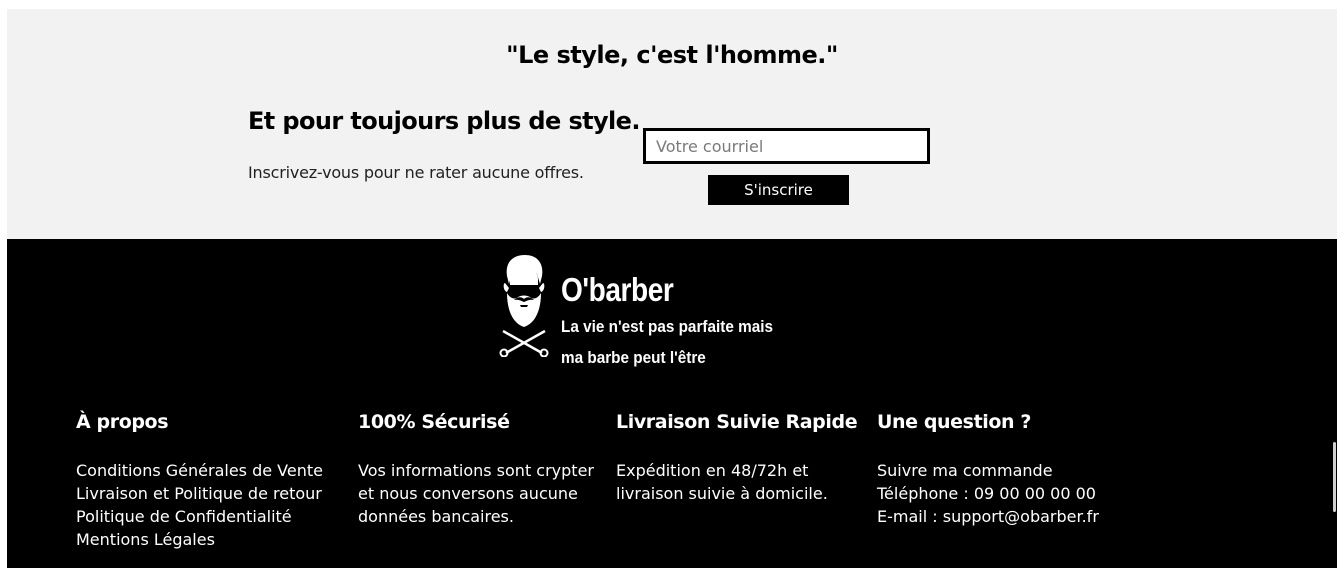 The image size is (1337, 568). Describe the element at coordinates (524, 306) in the screenshot. I see `bearded-man-scissors-icon` at that location.